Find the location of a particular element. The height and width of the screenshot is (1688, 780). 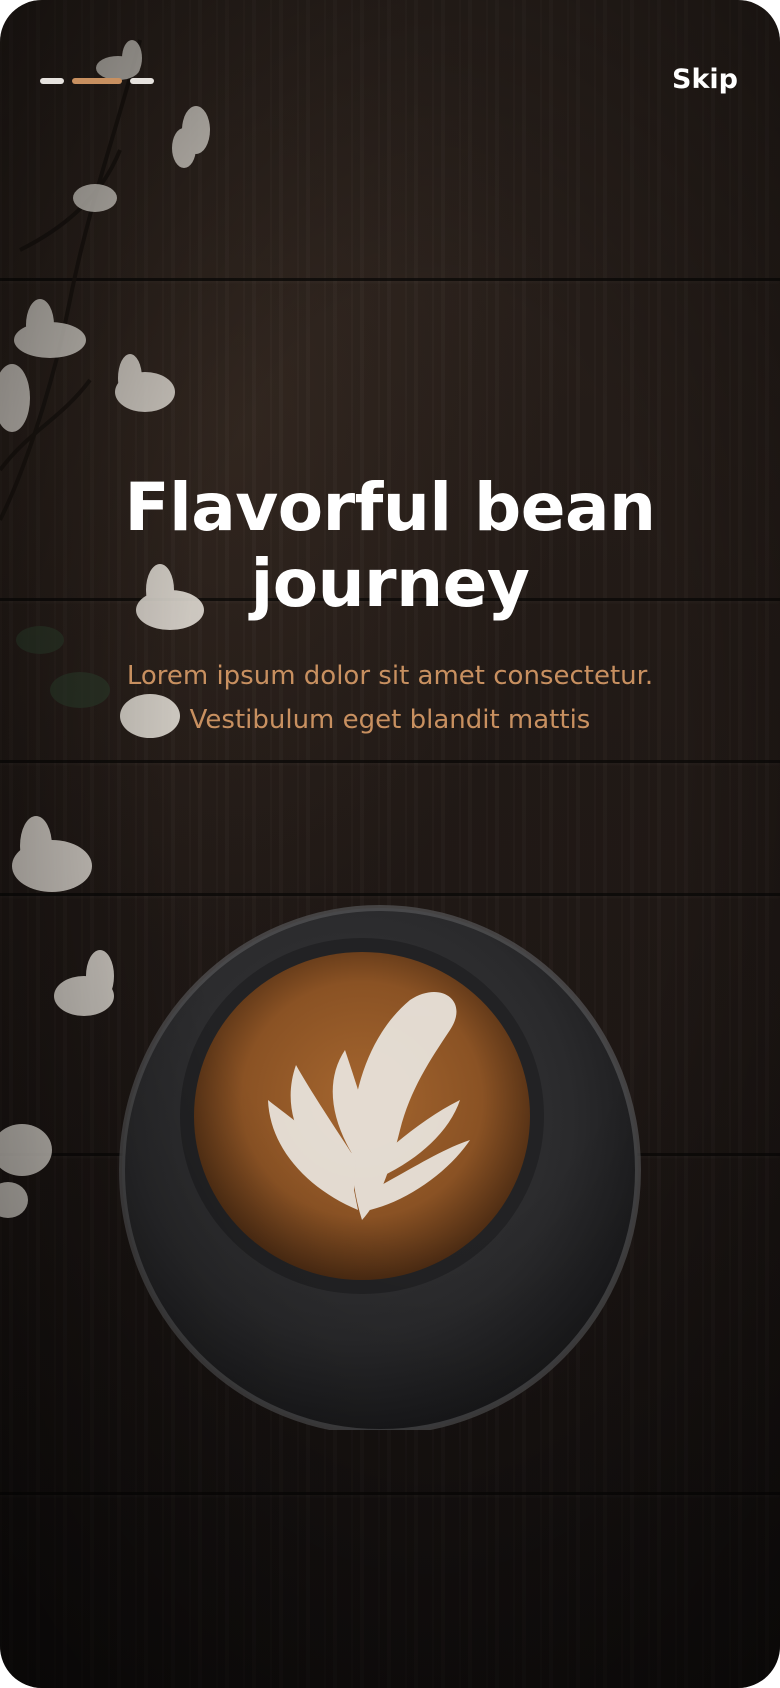

title-line: journey is located at coordinates (390, 583).